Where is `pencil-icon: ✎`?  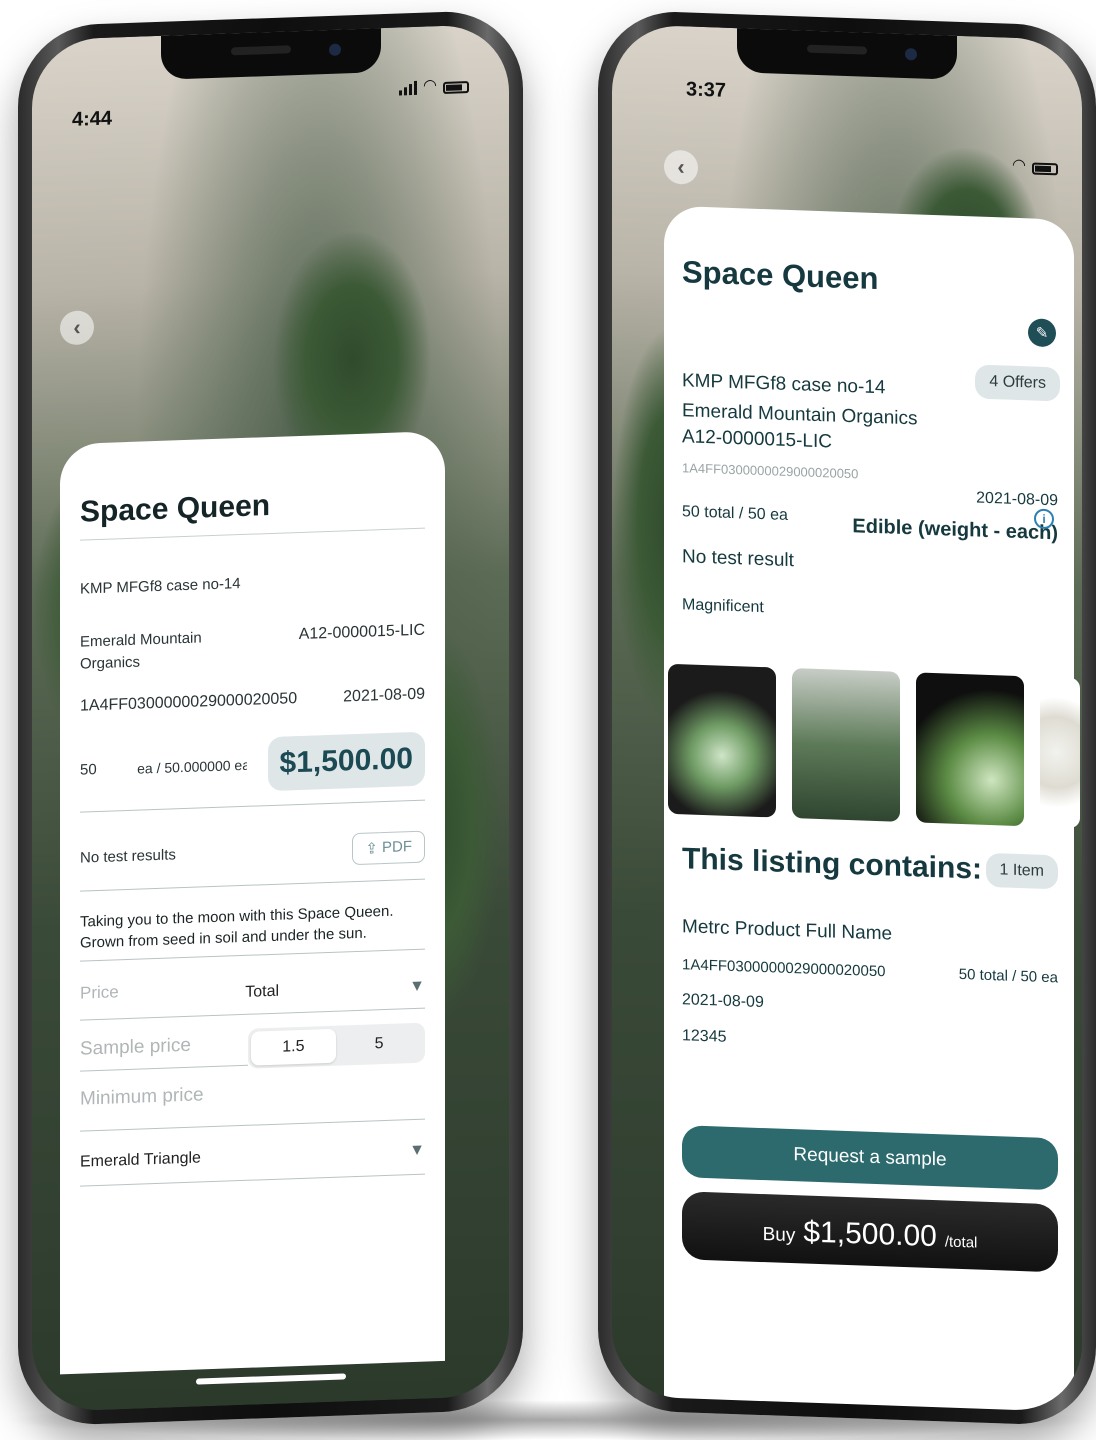 pencil-icon: ✎ is located at coordinates (1042, 333).